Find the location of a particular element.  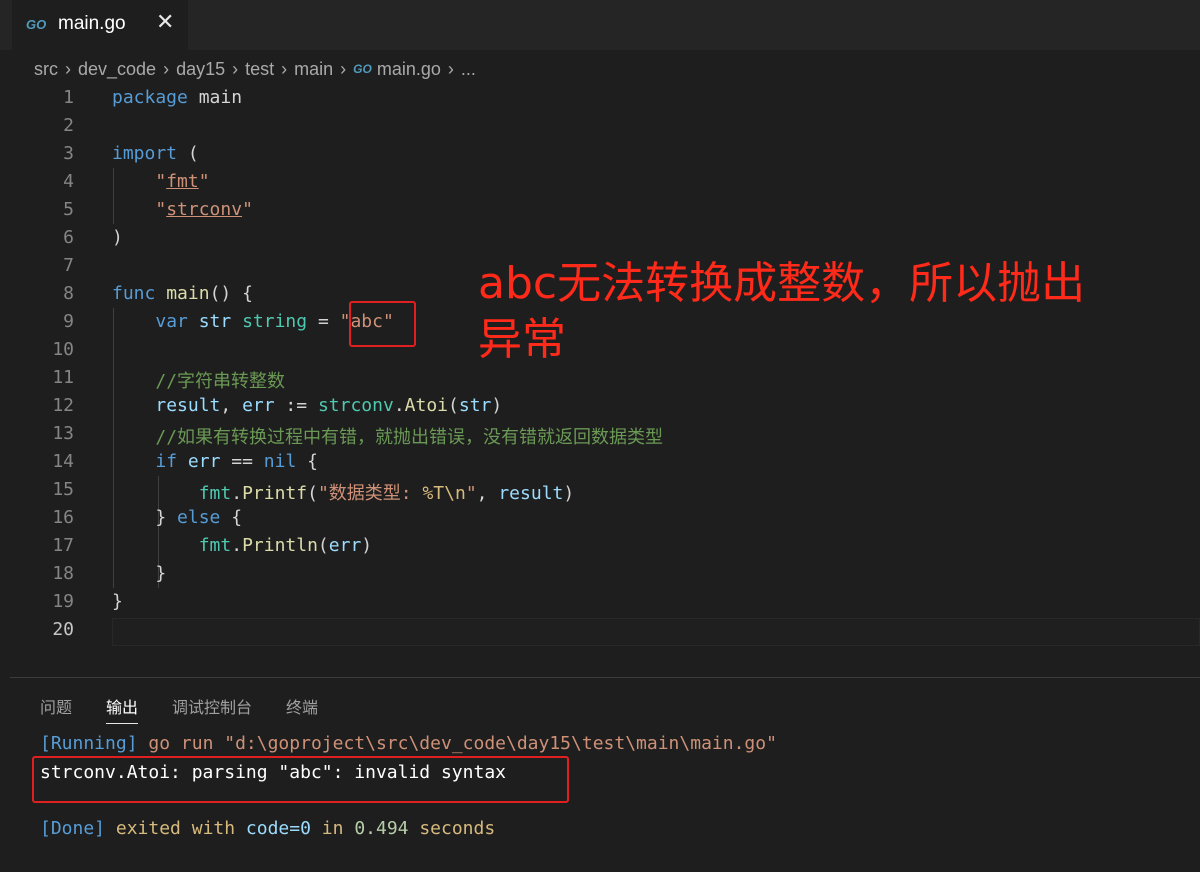

code-line: 2 is located at coordinates (600, 126).